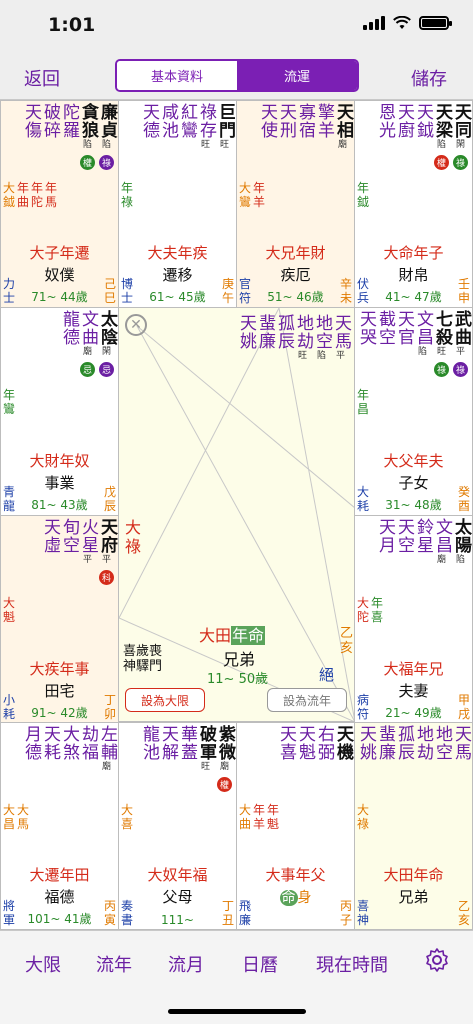 This screenshot has width=473, height=1024. What do you see at coordinates (107, 551) in the screenshot?
I see `star-column: 天府平科` at bounding box center [107, 551].